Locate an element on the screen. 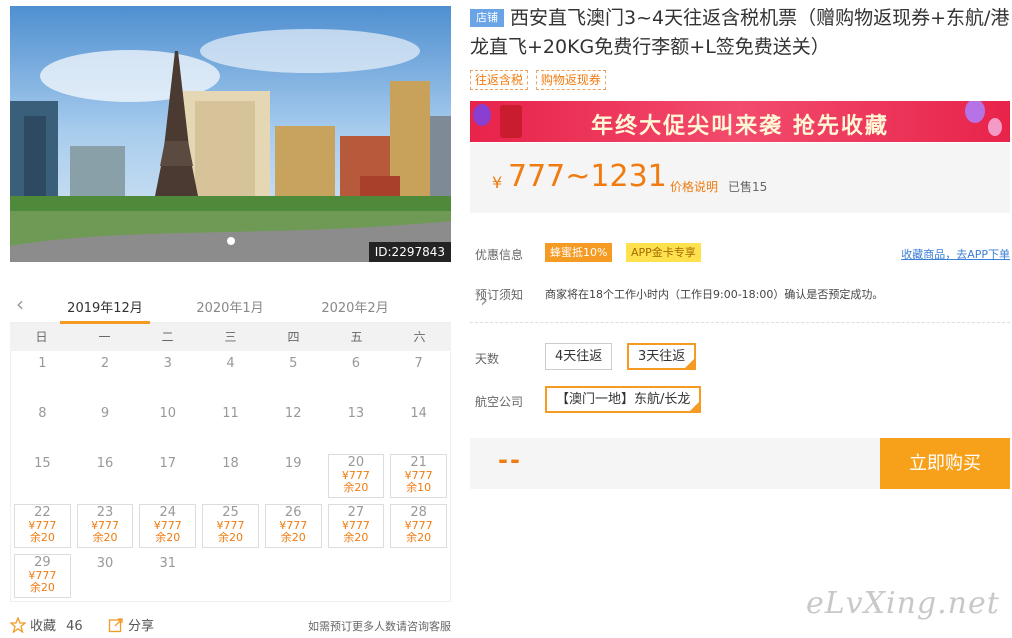 This screenshot has height=638, width=1012. day-number: 28 is located at coordinates (418, 512).